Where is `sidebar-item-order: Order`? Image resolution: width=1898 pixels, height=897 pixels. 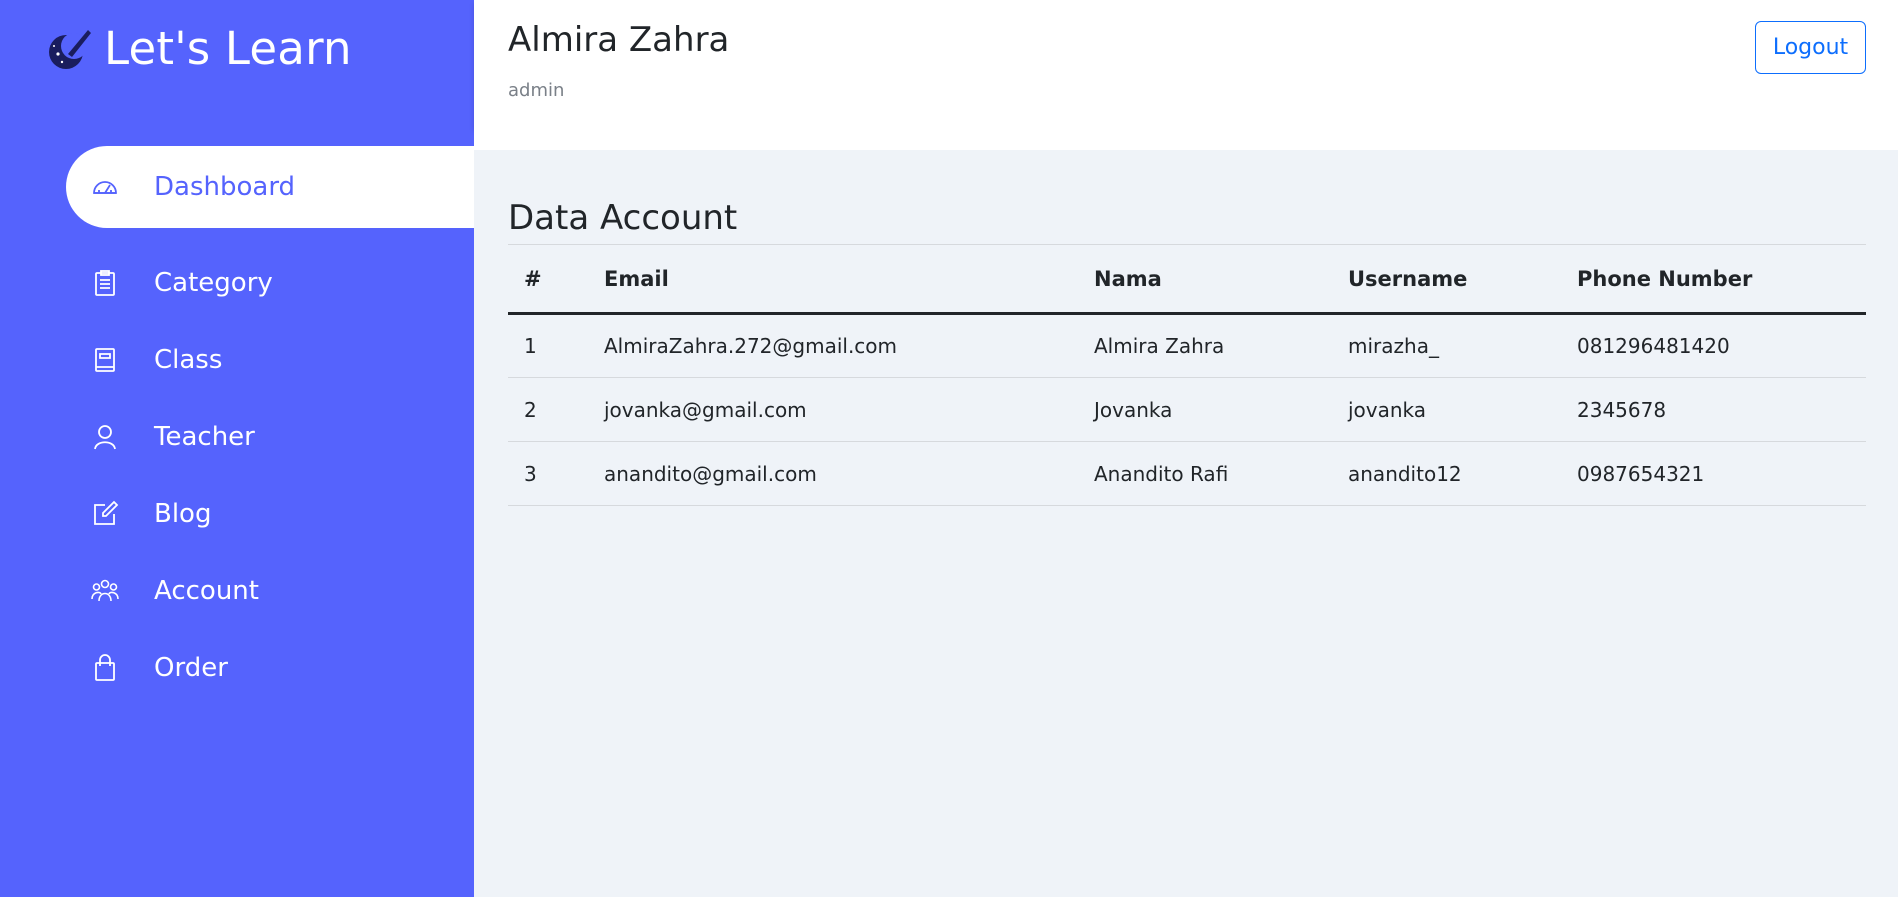 sidebar-item-order: Order is located at coordinates (270, 667).